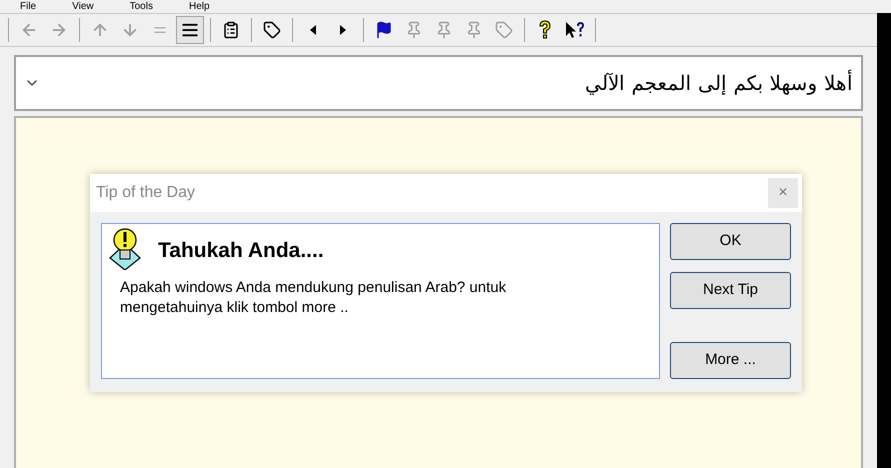 This screenshot has width=891, height=468. What do you see at coordinates (130, 30) in the screenshot?
I see `down-arrow-icon` at bounding box center [130, 30].